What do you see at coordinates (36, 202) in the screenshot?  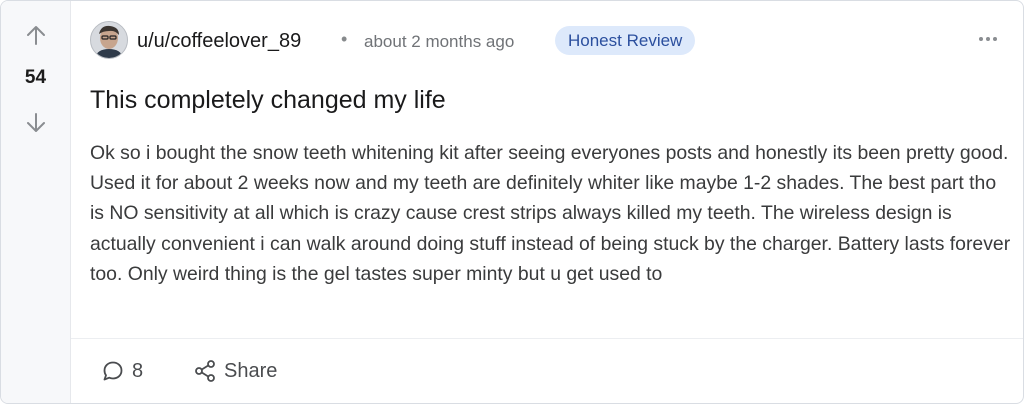 I see `vote-bar: 54` at bounding box center [36, 202].